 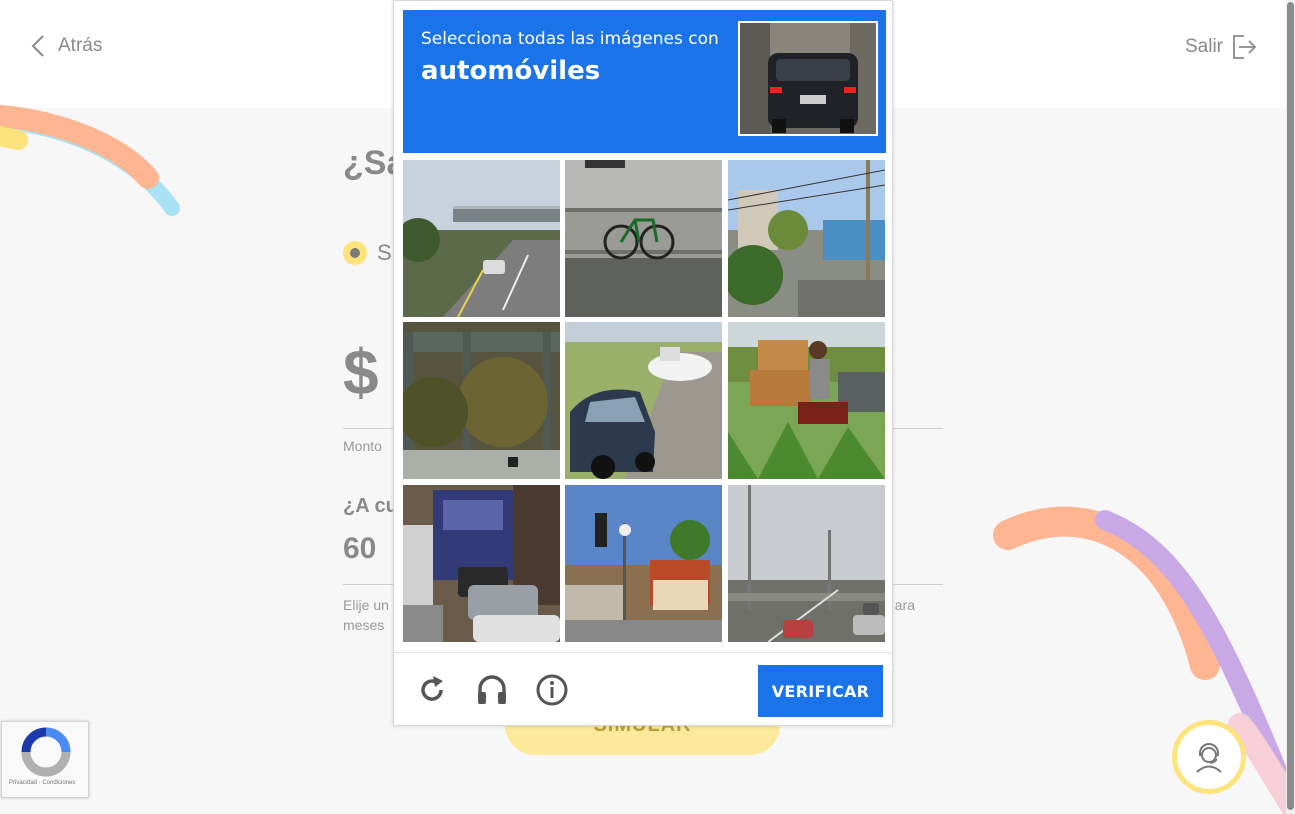 What do you see at coordinates (361, 372) in the screenshot?
I see `currency-symbol: $` at bounding box center [361, 372].